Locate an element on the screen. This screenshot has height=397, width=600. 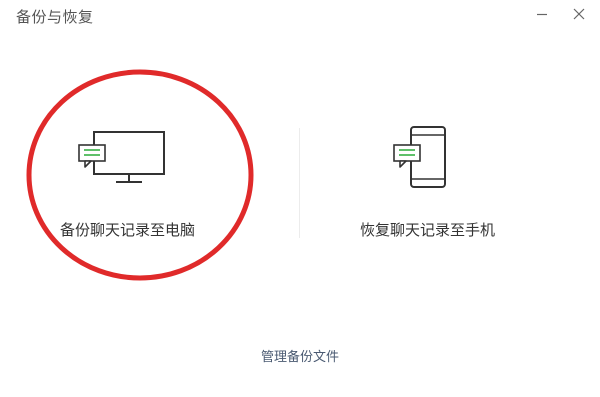
backup-to-pc-label: 备份聊天记录至电脑 is located at coordinates (128, 230).